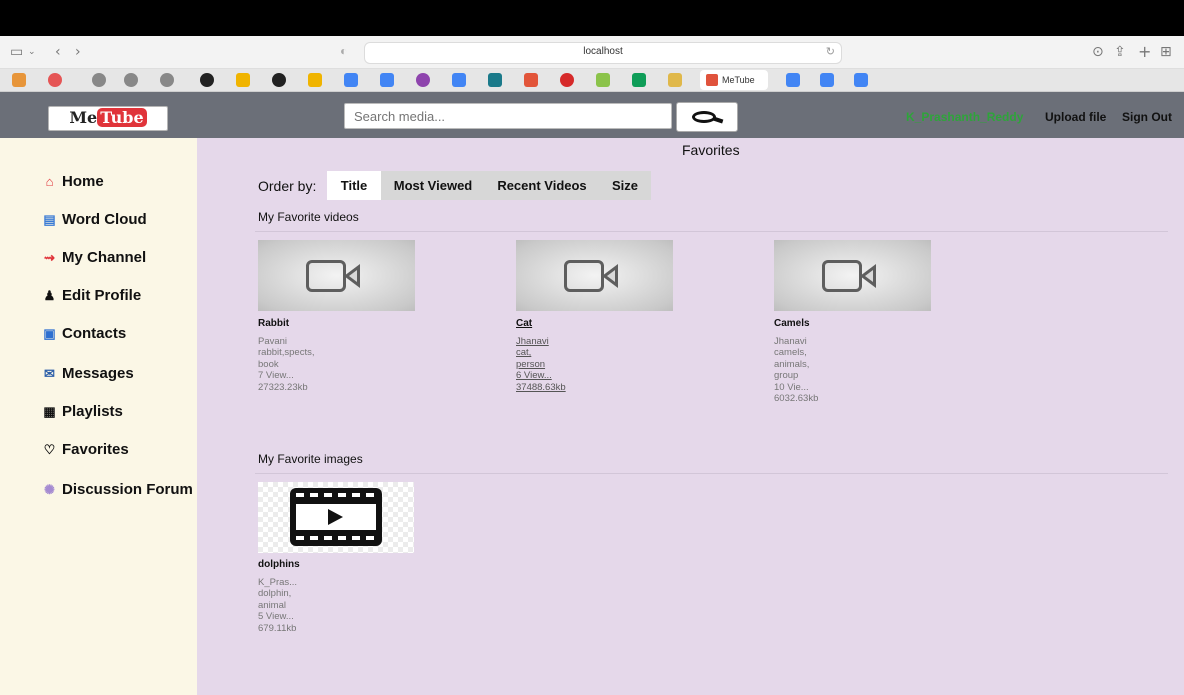  What do you see at coordinates (711, 473) in the screenshot?
I see `section-divider` at bounding box center [711, 473].